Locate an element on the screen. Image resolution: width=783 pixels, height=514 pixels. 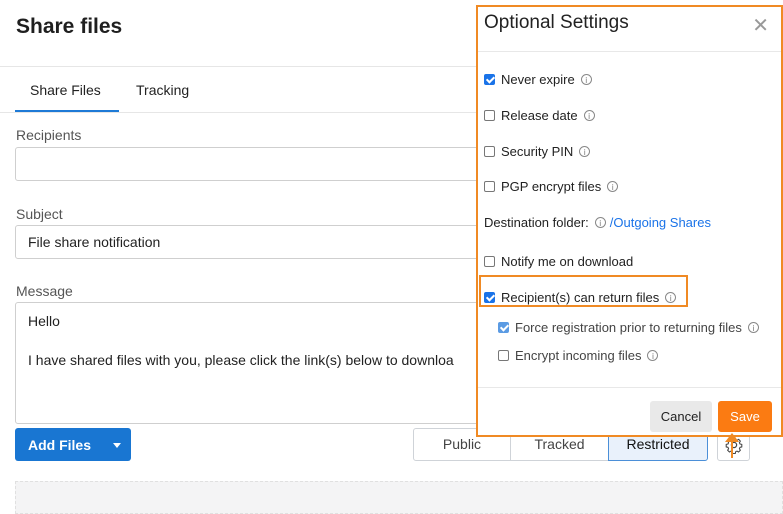
recipients-label: Recipients is located at coordinates (49, 135).